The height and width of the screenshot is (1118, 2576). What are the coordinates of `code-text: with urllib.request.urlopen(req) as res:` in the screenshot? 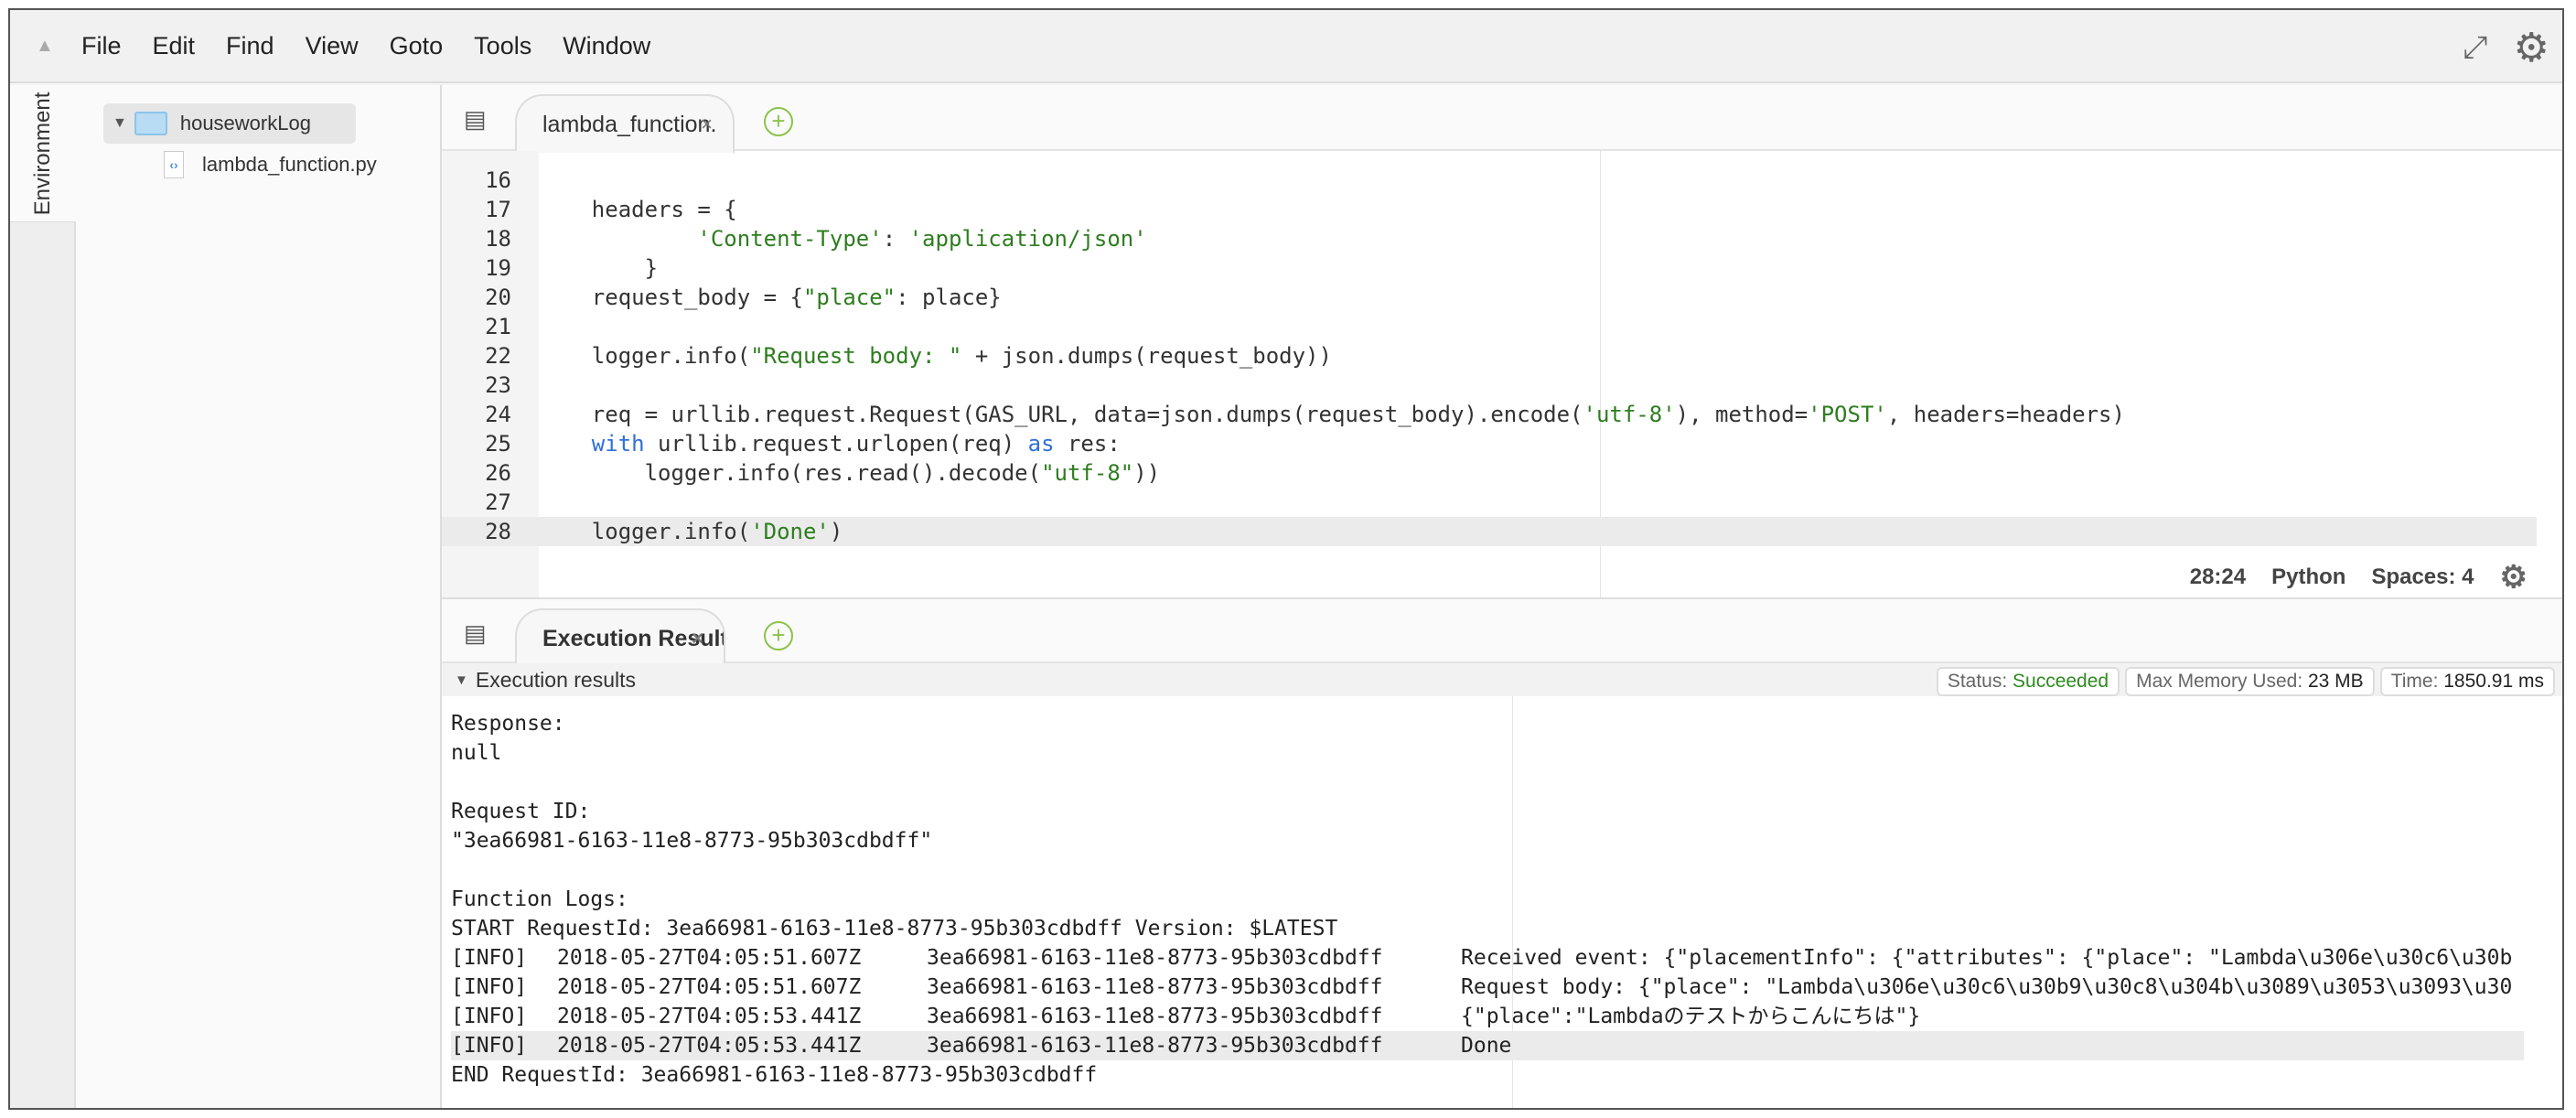 It's located at (856, 444).